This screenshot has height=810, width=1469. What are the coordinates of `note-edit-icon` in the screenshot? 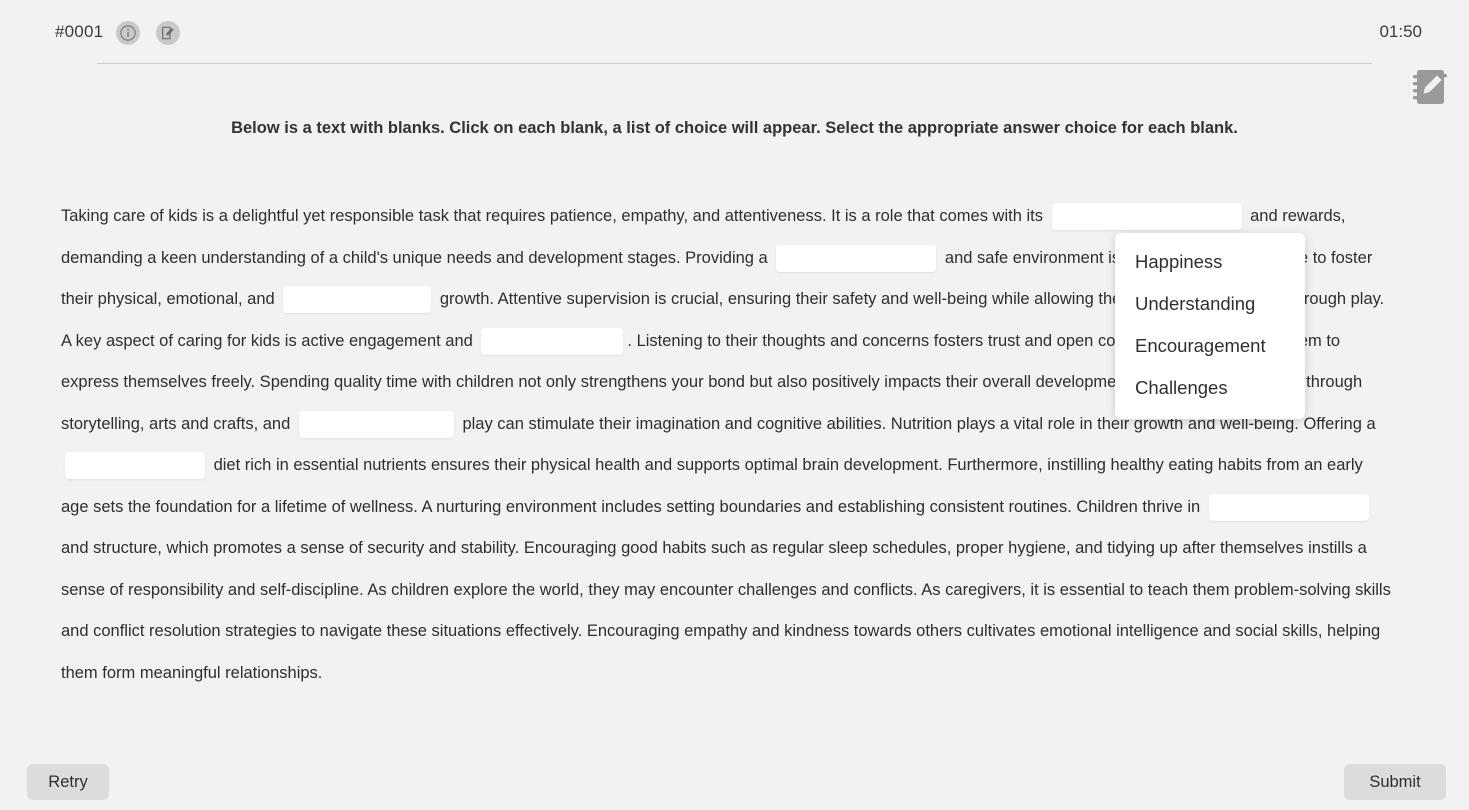 It's located at (168, 33).